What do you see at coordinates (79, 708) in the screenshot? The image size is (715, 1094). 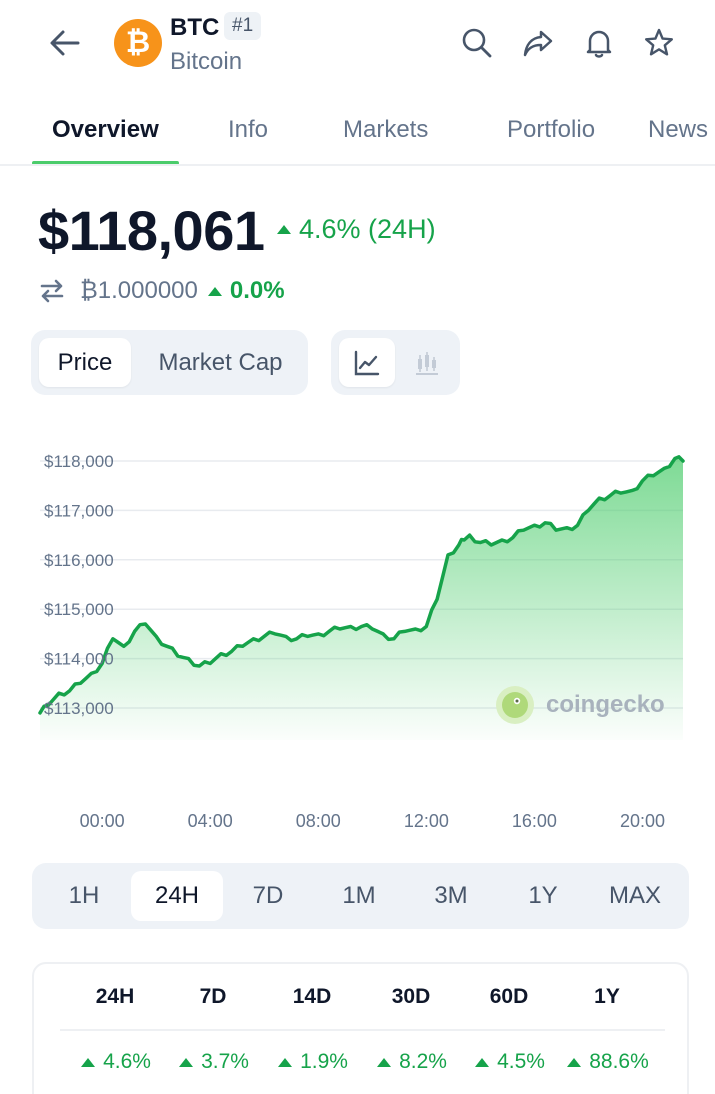 I see `y-tick-label: $113,000` at bounding box center [79, 708].